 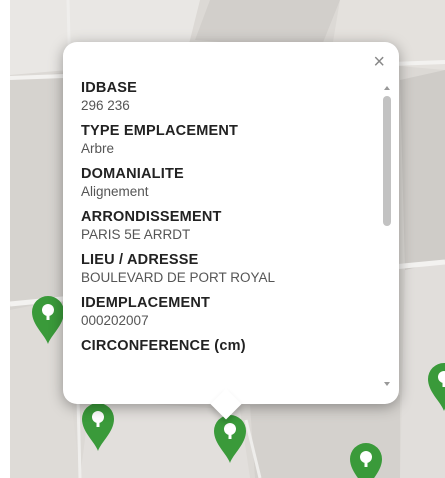 I want to click on field-key: IDBASE, so click(x=109, y=88).